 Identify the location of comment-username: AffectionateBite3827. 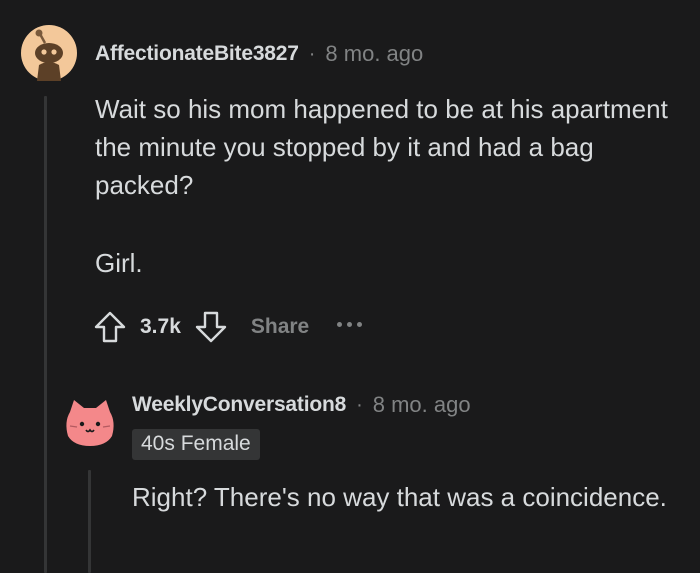
(197, 54).